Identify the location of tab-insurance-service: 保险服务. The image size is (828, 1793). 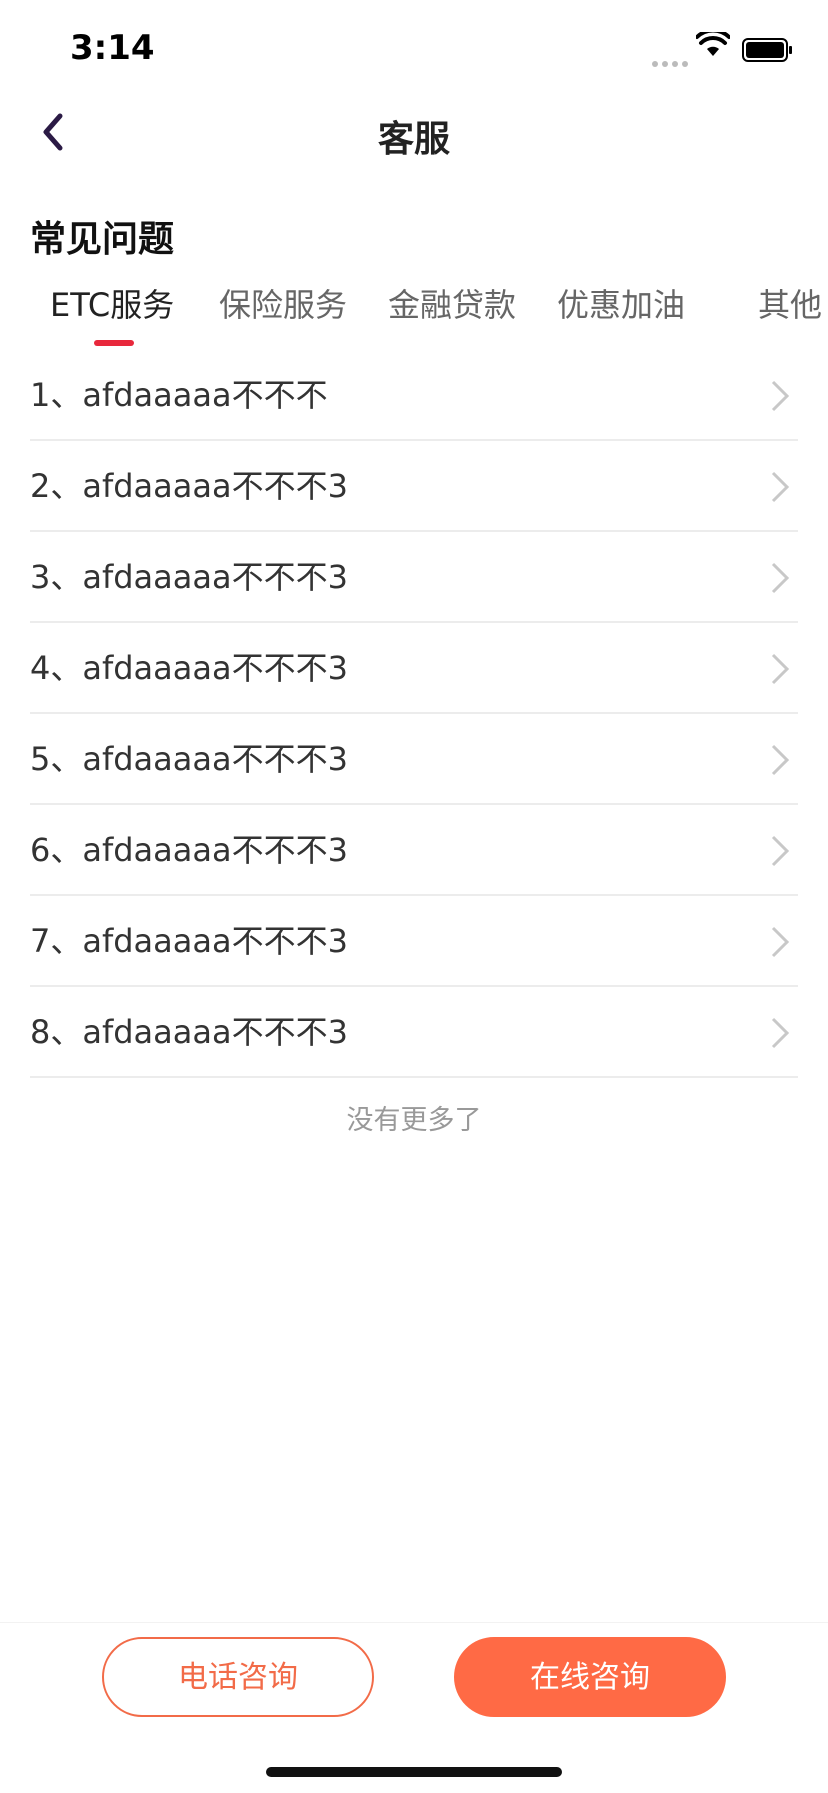
(283, 303).